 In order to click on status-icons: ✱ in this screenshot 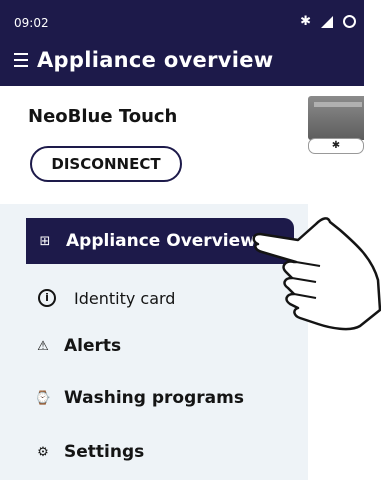, I will do `click(328, 21)`.